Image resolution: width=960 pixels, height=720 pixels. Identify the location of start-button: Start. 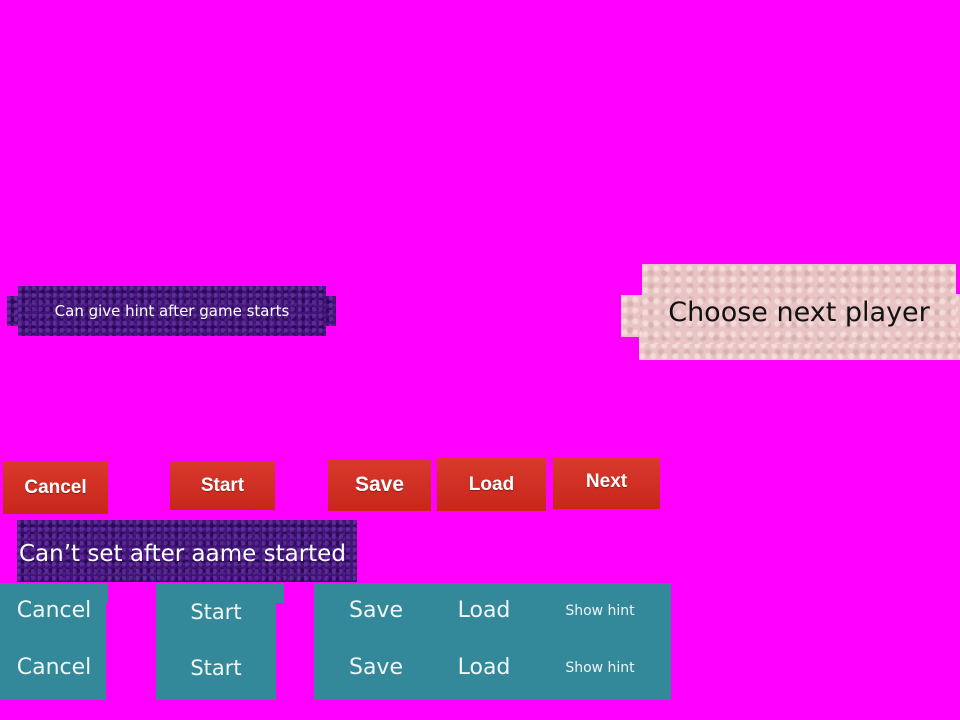
(222, 485).